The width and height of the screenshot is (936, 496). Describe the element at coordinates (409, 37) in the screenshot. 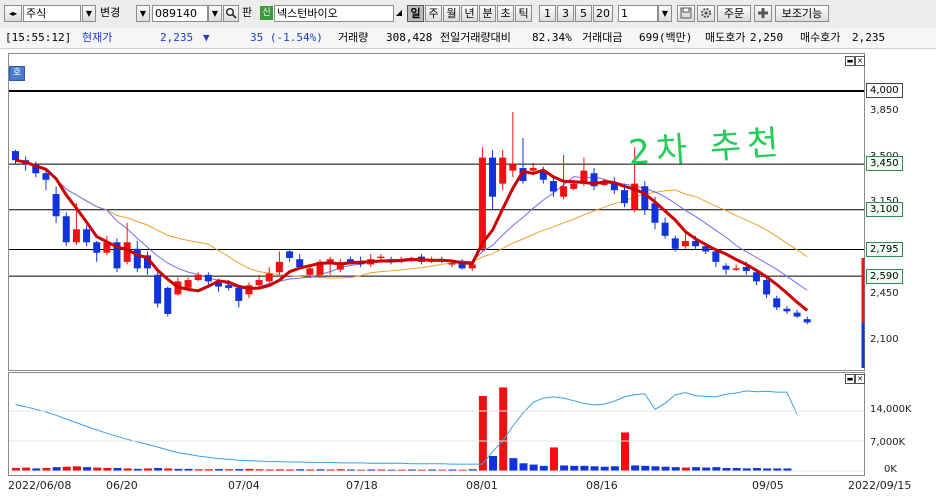

I see `volume-value: 308,428` at that location.